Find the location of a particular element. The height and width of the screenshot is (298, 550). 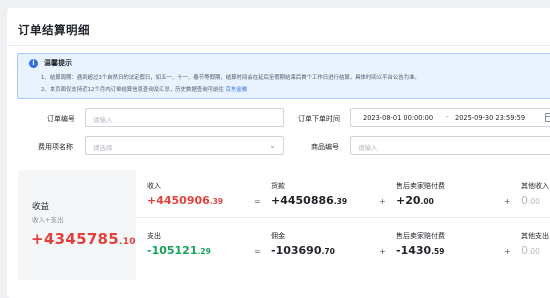

other-expense-dec: .00 is located at coordinates (534, 251).